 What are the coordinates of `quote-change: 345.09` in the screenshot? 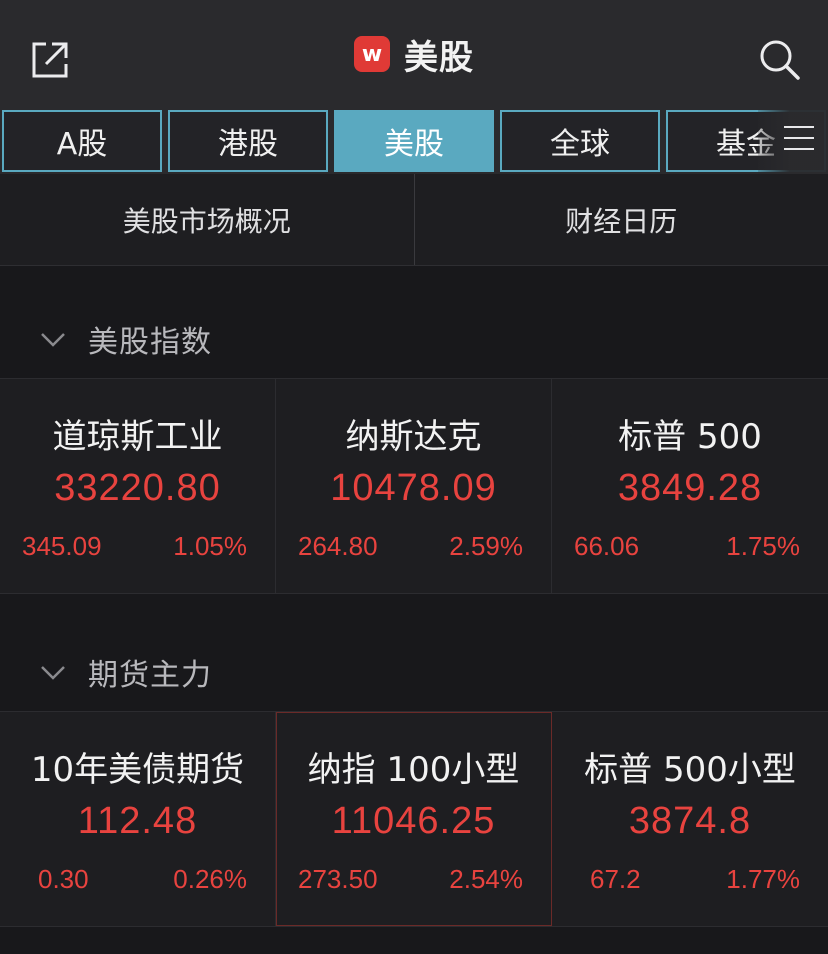 It's located at (62, 546).